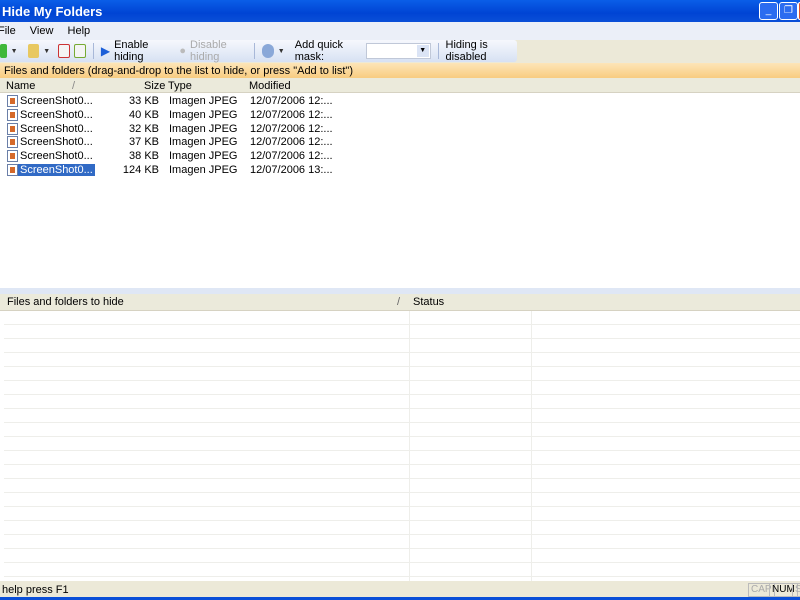 The width and height of the screenshot is (800, 600). Describe the element at coordinates (144, 142) in the screenshot. I see `file-size: 37 KB` at that location.